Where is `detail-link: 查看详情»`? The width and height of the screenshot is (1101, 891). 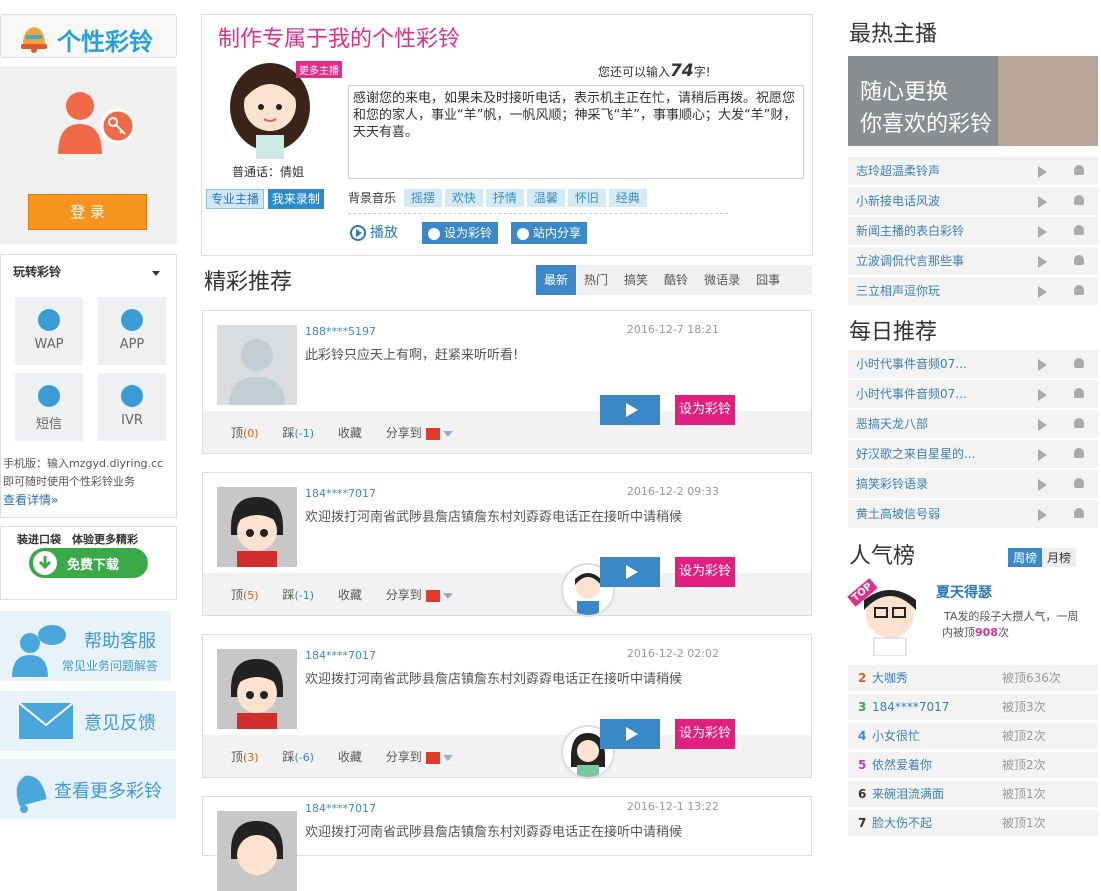
detail-link: 查看详情» is located at coordinates (30, 499).